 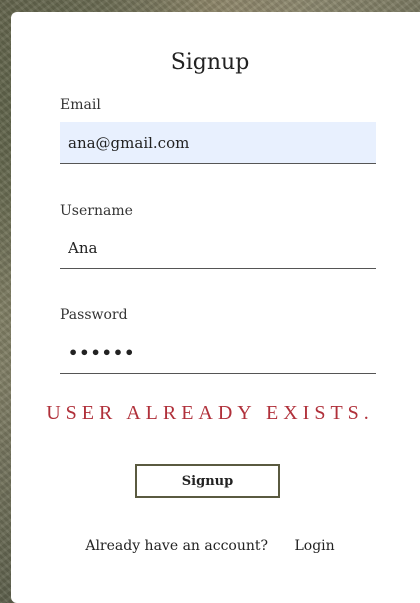 What do you see at coordinates (177, 546) in the screenshot?
I see `footer-text: Already have an account?` at bounding box center [177, 546].